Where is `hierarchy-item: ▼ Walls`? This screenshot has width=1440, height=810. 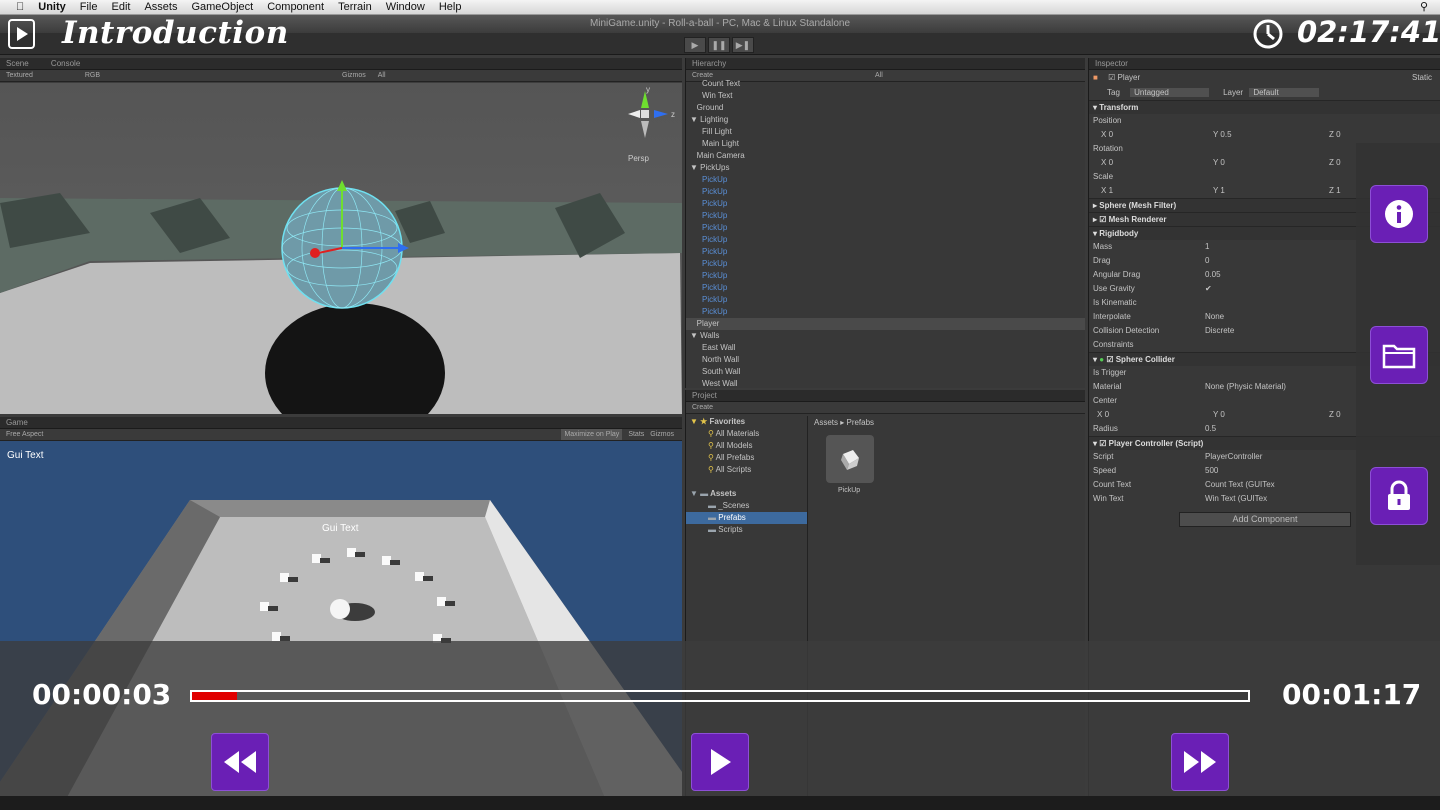
hierarchy-item: ▼ Walls is located at coordinates (885, 336).